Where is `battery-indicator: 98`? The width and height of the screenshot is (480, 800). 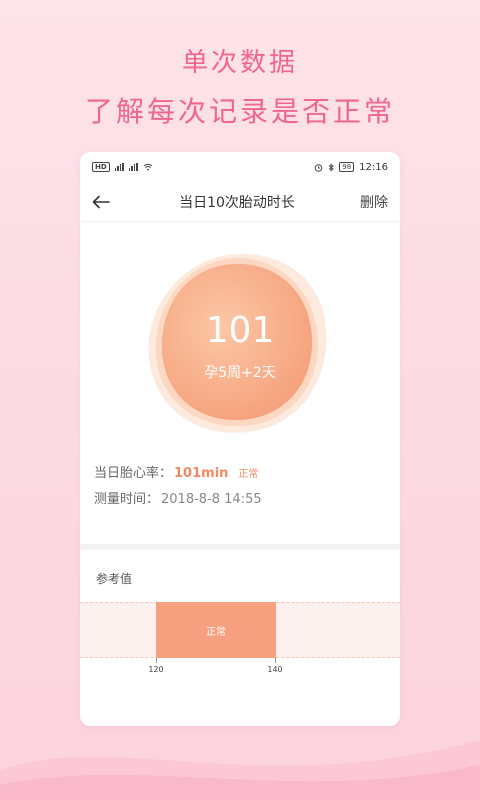 battery-indicator: 98 is located at coordinates (347, 167).